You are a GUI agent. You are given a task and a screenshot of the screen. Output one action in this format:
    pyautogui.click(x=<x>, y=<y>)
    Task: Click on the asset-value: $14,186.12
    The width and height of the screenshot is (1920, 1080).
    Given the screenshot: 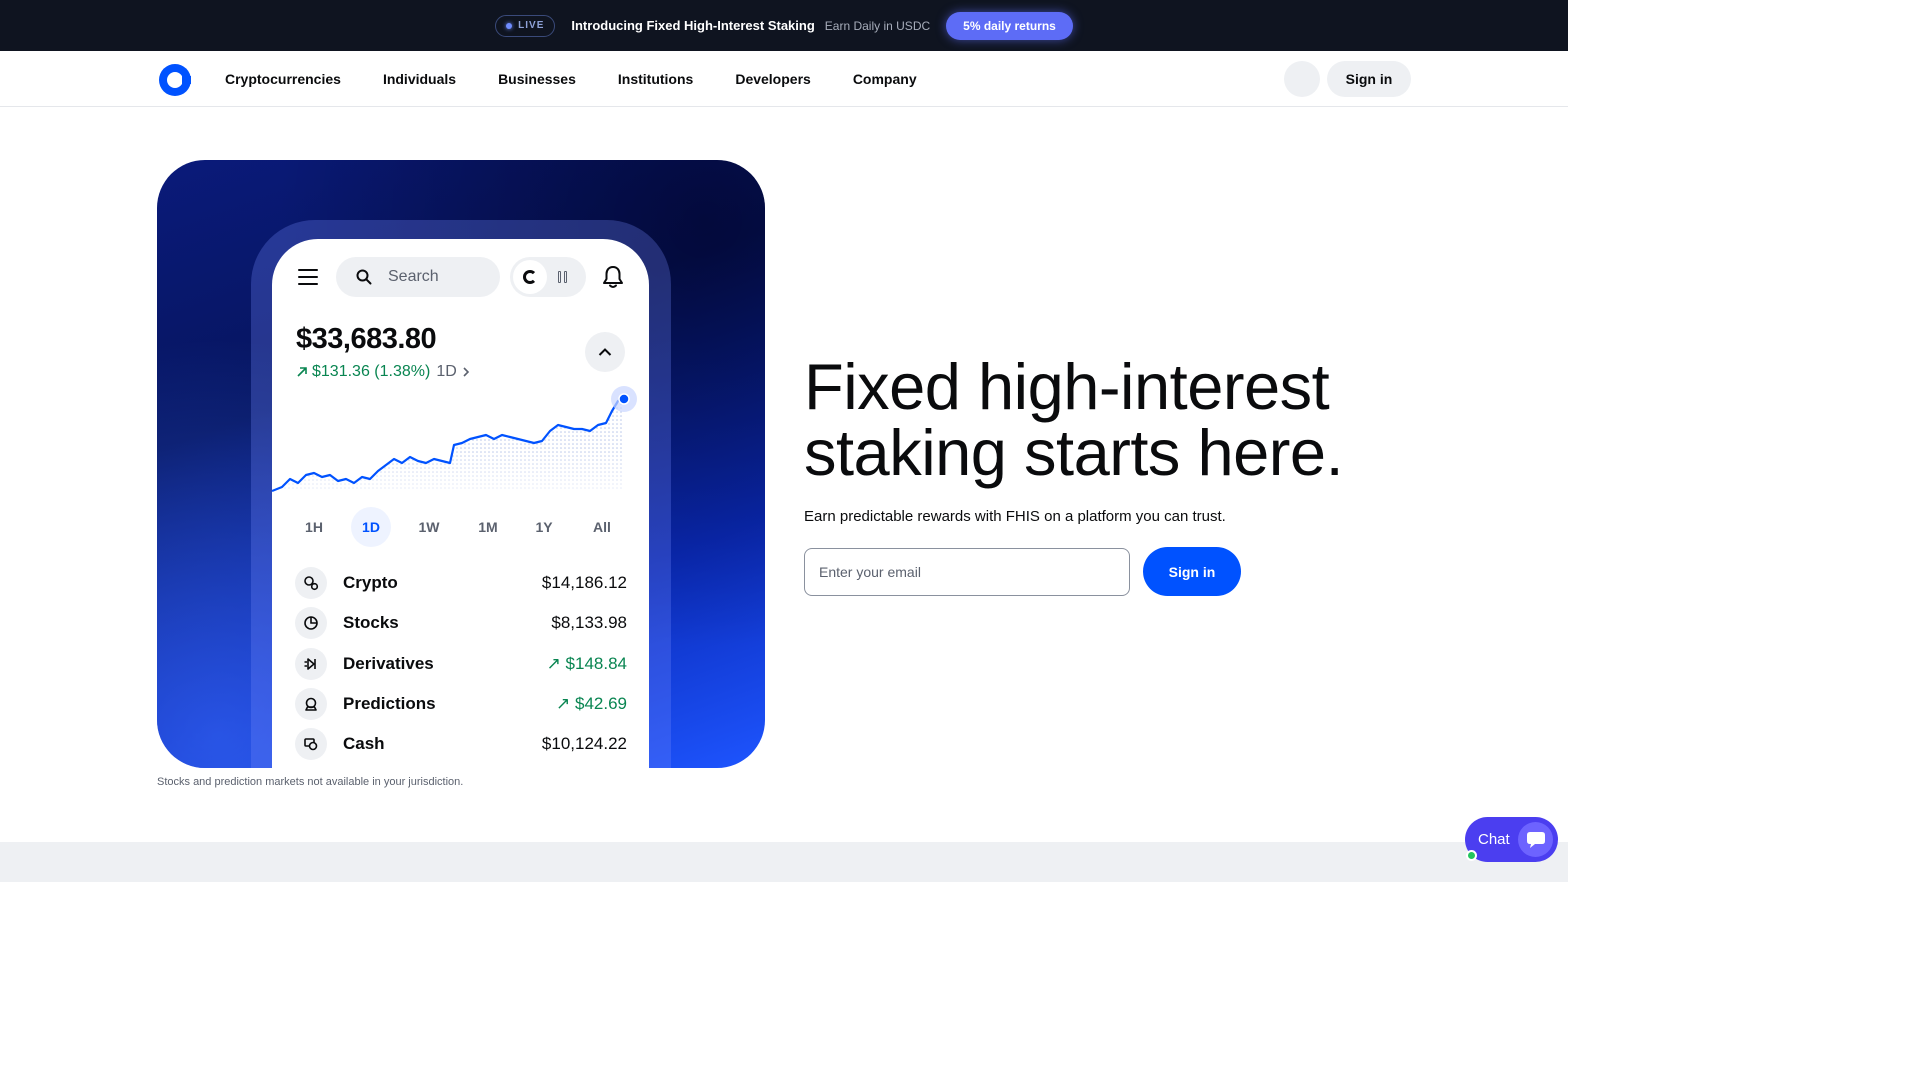 What is the action you would take?
    pyautogui.click(x=584, y=583)
    